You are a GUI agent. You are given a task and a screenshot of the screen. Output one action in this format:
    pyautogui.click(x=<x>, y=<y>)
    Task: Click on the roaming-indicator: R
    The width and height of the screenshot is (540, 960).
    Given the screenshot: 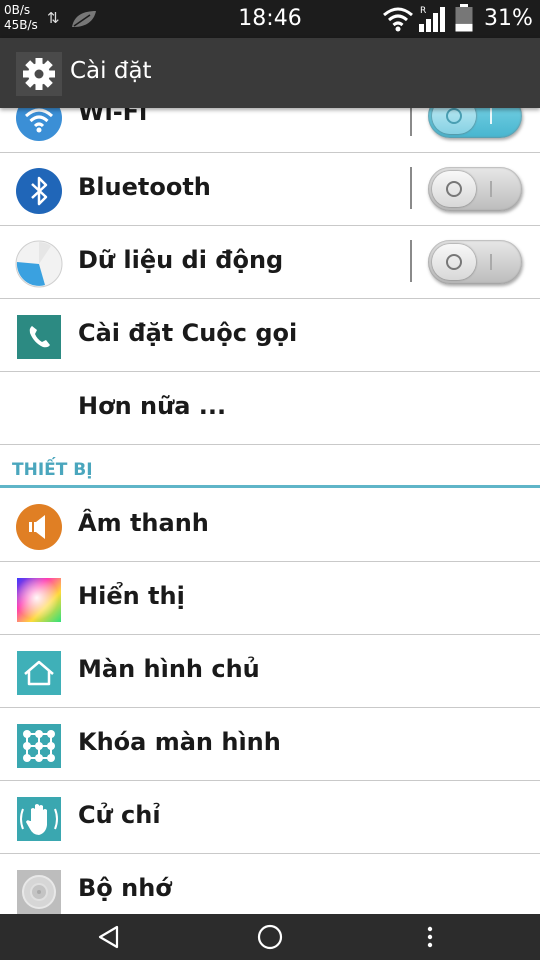 What is the action you would take?
    pyautogui.click(x=423, y=11)
    